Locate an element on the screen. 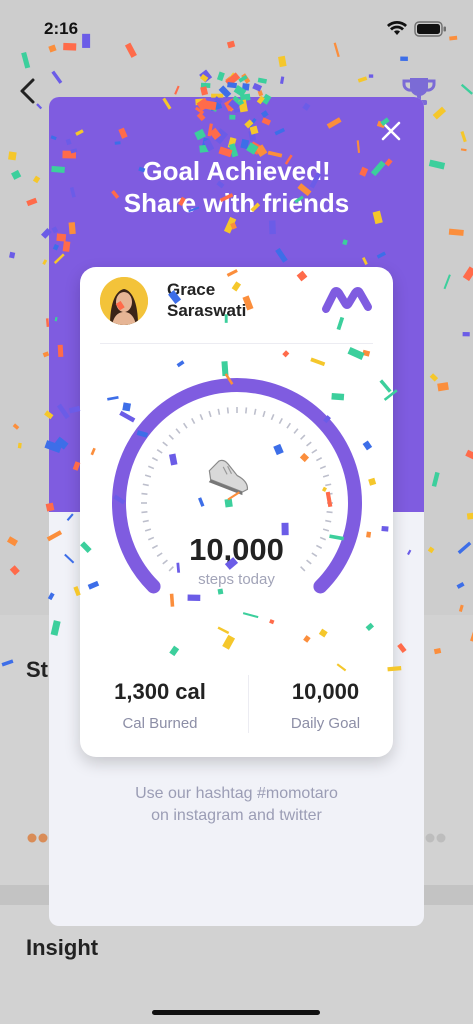 This screenshot has height=1024, width=473. steps-label: steps today is located at coordinates (236, 579).